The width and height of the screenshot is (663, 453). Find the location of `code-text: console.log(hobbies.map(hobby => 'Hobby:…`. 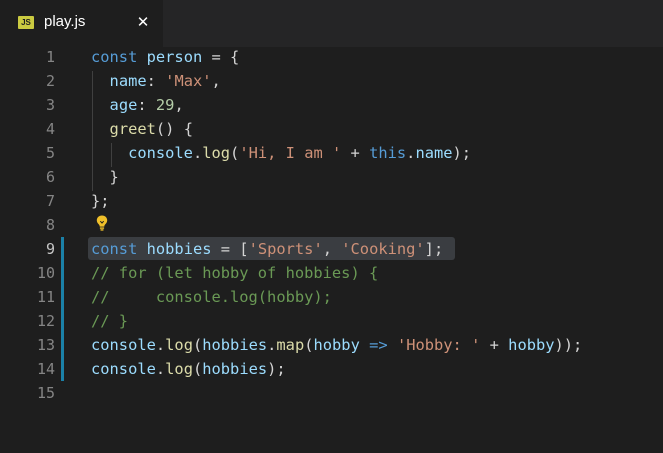

code-text: console.log(hobbies.map(hobby => 'Hobby:… is located at coordinates (336, 345).